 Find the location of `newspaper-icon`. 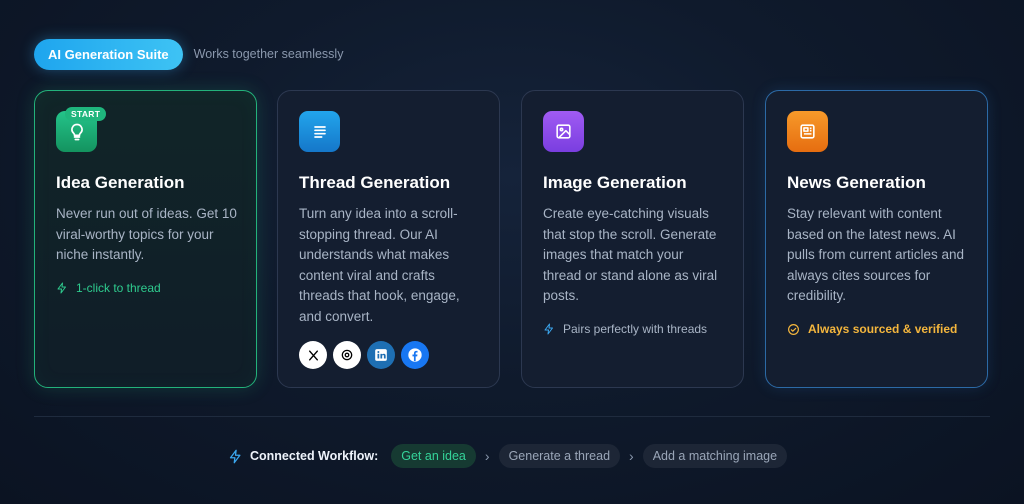

newspaper-icon is located at coordinates (807, 131).